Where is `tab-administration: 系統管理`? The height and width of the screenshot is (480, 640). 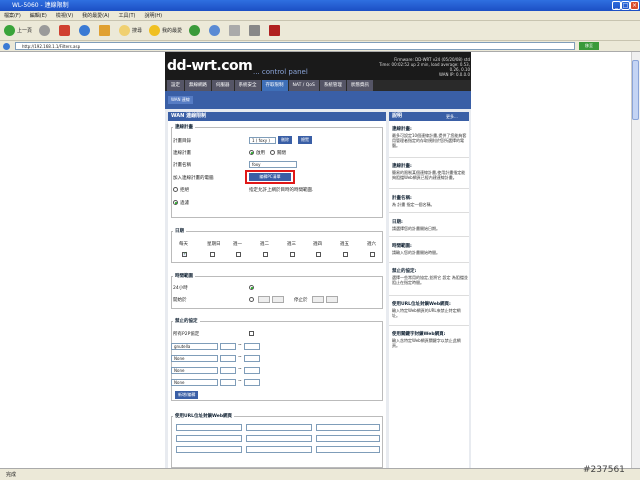 tab-administration: 系統管理 is located at coordinates (332, 85).